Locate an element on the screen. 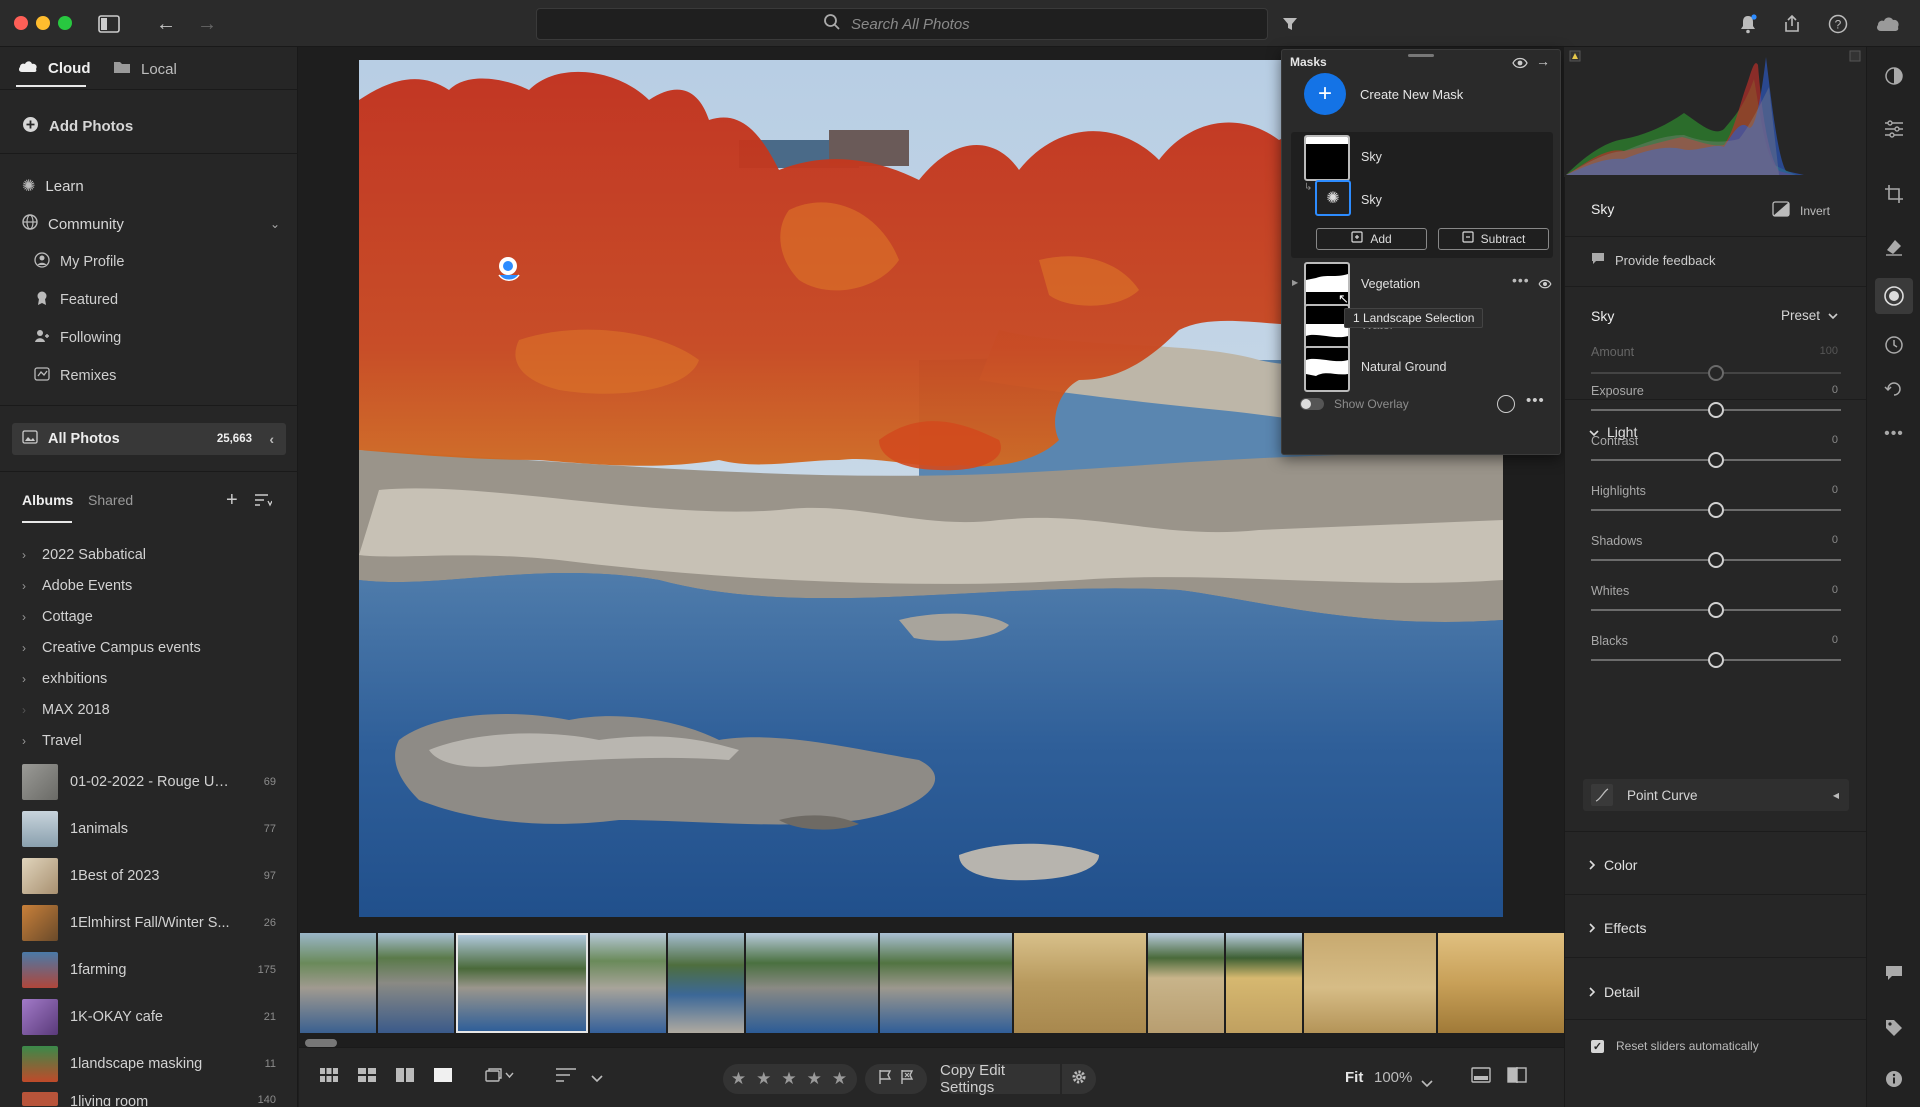  sort-albums-button is located at coordinates (263, 502).